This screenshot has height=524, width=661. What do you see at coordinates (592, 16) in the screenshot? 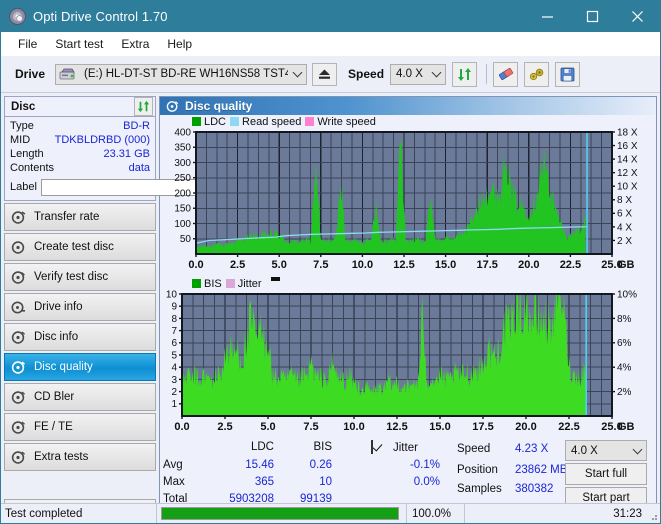
I see `maximize-icon` at bounding box center [592, 16].